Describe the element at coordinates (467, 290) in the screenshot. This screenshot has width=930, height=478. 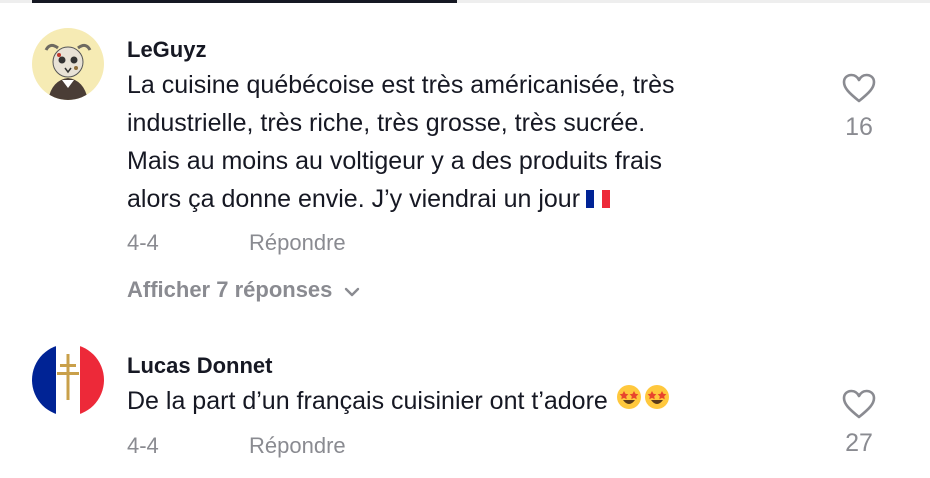
I see `view-replies-button: Afficher 7 réponses` at that location.